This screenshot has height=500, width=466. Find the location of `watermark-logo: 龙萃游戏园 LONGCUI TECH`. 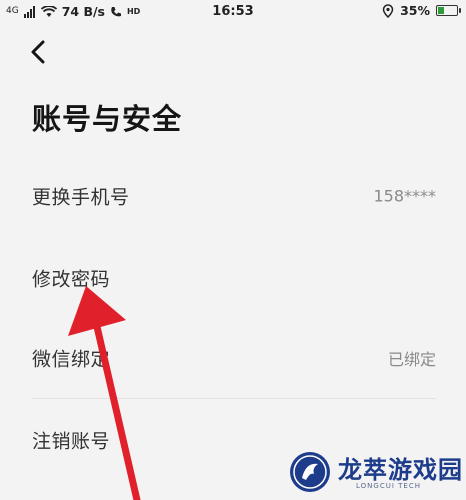

watermark-logo: 龙萃游戏园 LONGCUI TECH is located at coordinates (376, 471).